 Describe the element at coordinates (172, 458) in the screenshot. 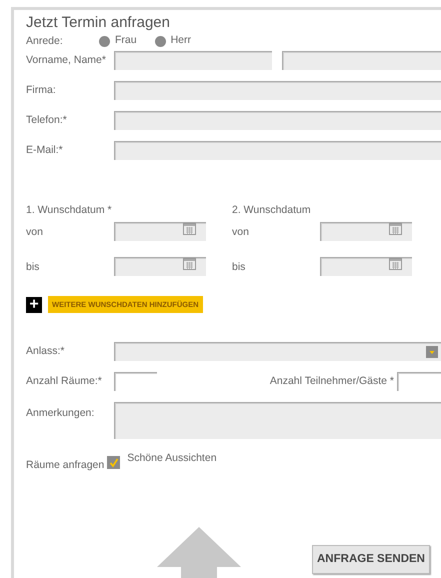

I see `checkbox-label: Schöne Aussichten` at that location.